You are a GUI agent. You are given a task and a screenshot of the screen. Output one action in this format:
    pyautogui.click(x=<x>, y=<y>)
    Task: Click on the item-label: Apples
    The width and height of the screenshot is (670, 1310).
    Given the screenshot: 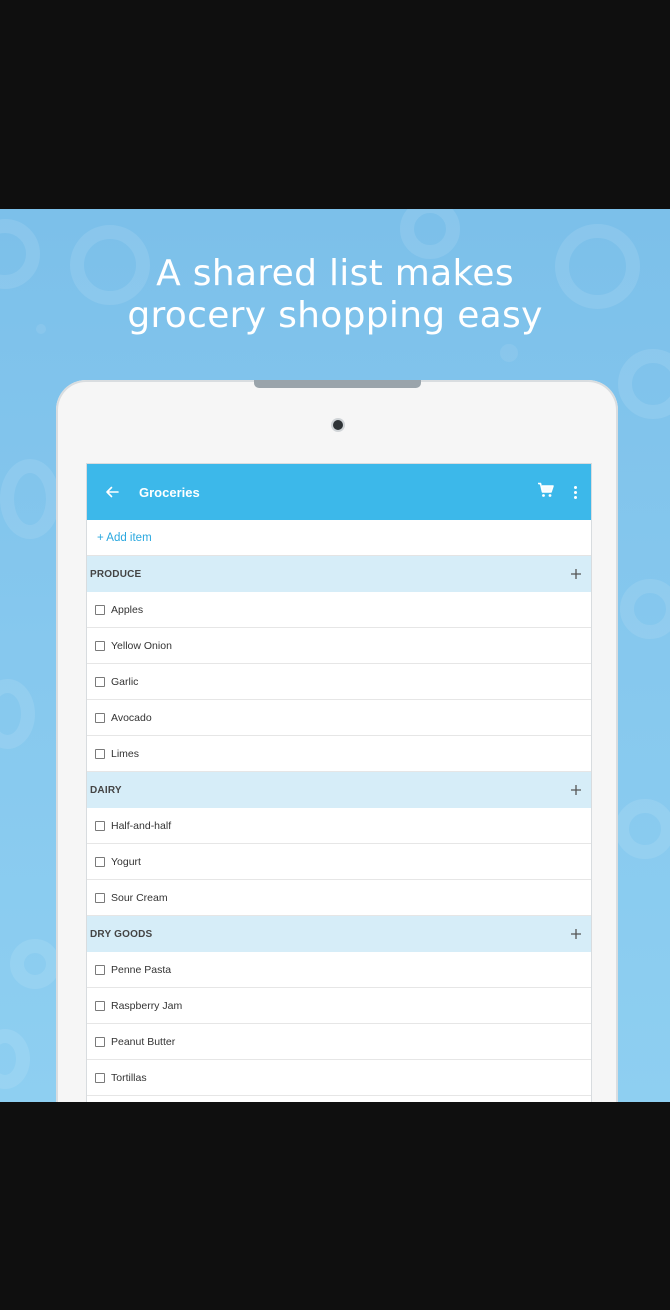 What is the action you would take?
    pyautogui.click(x=127, y=609)
    